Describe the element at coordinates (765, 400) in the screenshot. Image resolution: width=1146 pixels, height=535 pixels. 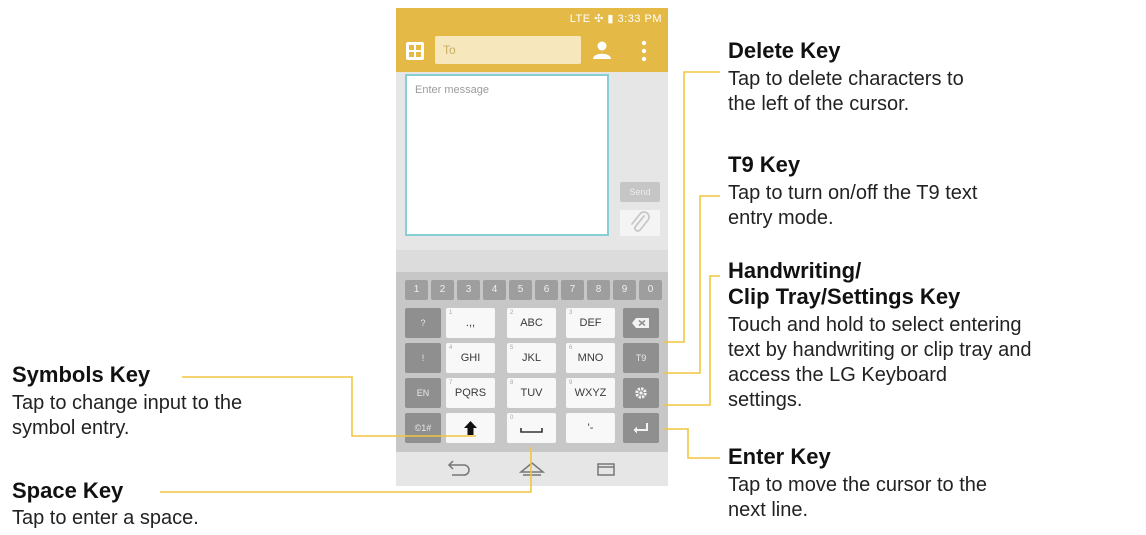
I see `handwriting-key-desc-line: settings.` at that location.